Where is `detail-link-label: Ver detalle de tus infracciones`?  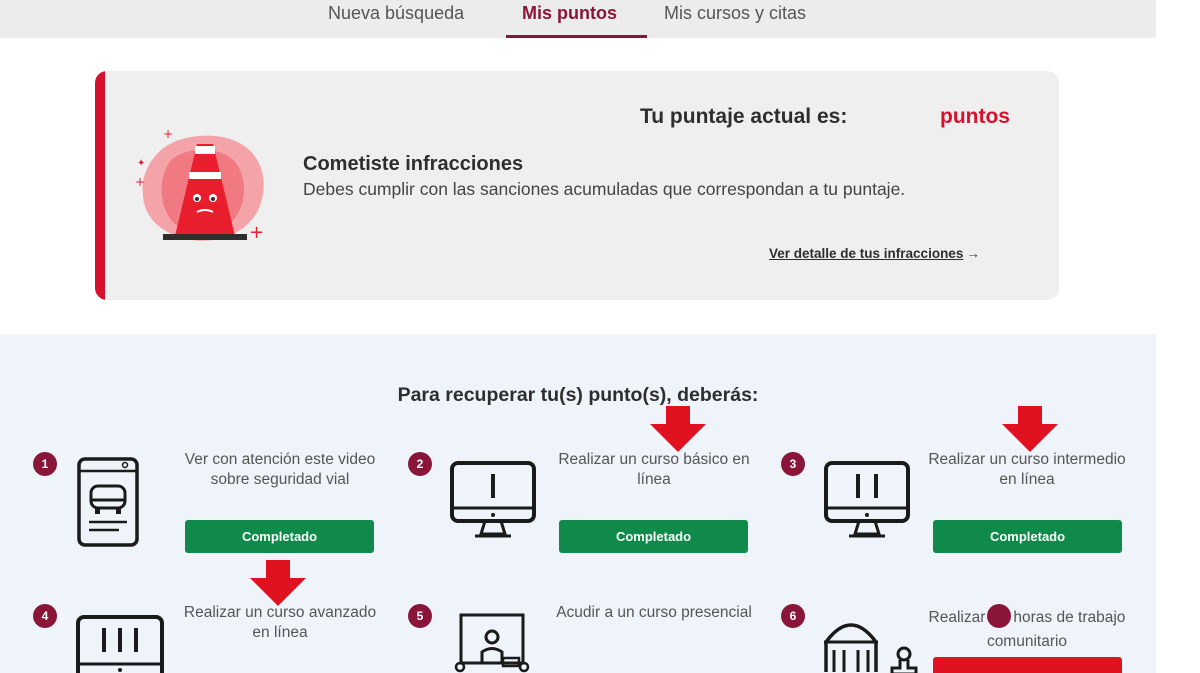
detail-link-label: Ver detalle de tus infracciones is located at coordinates (866, 253).